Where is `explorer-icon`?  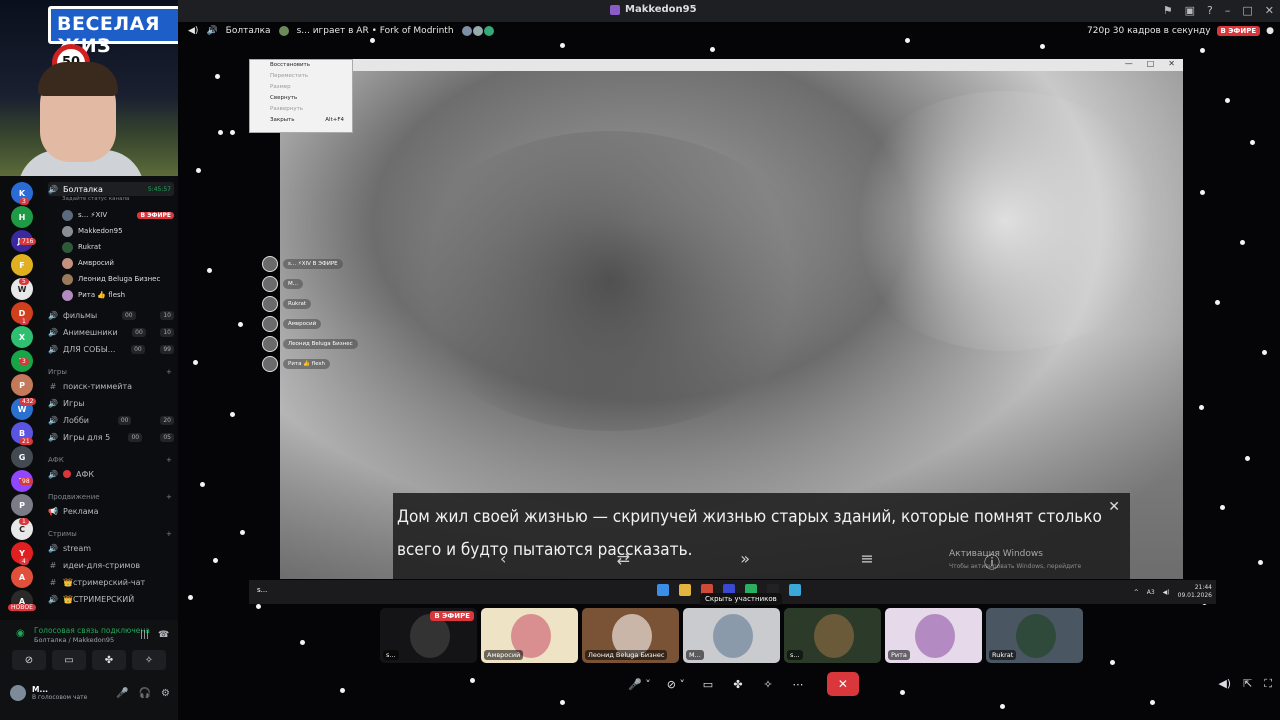 explorer-icon is located at coordinates (685, 590).